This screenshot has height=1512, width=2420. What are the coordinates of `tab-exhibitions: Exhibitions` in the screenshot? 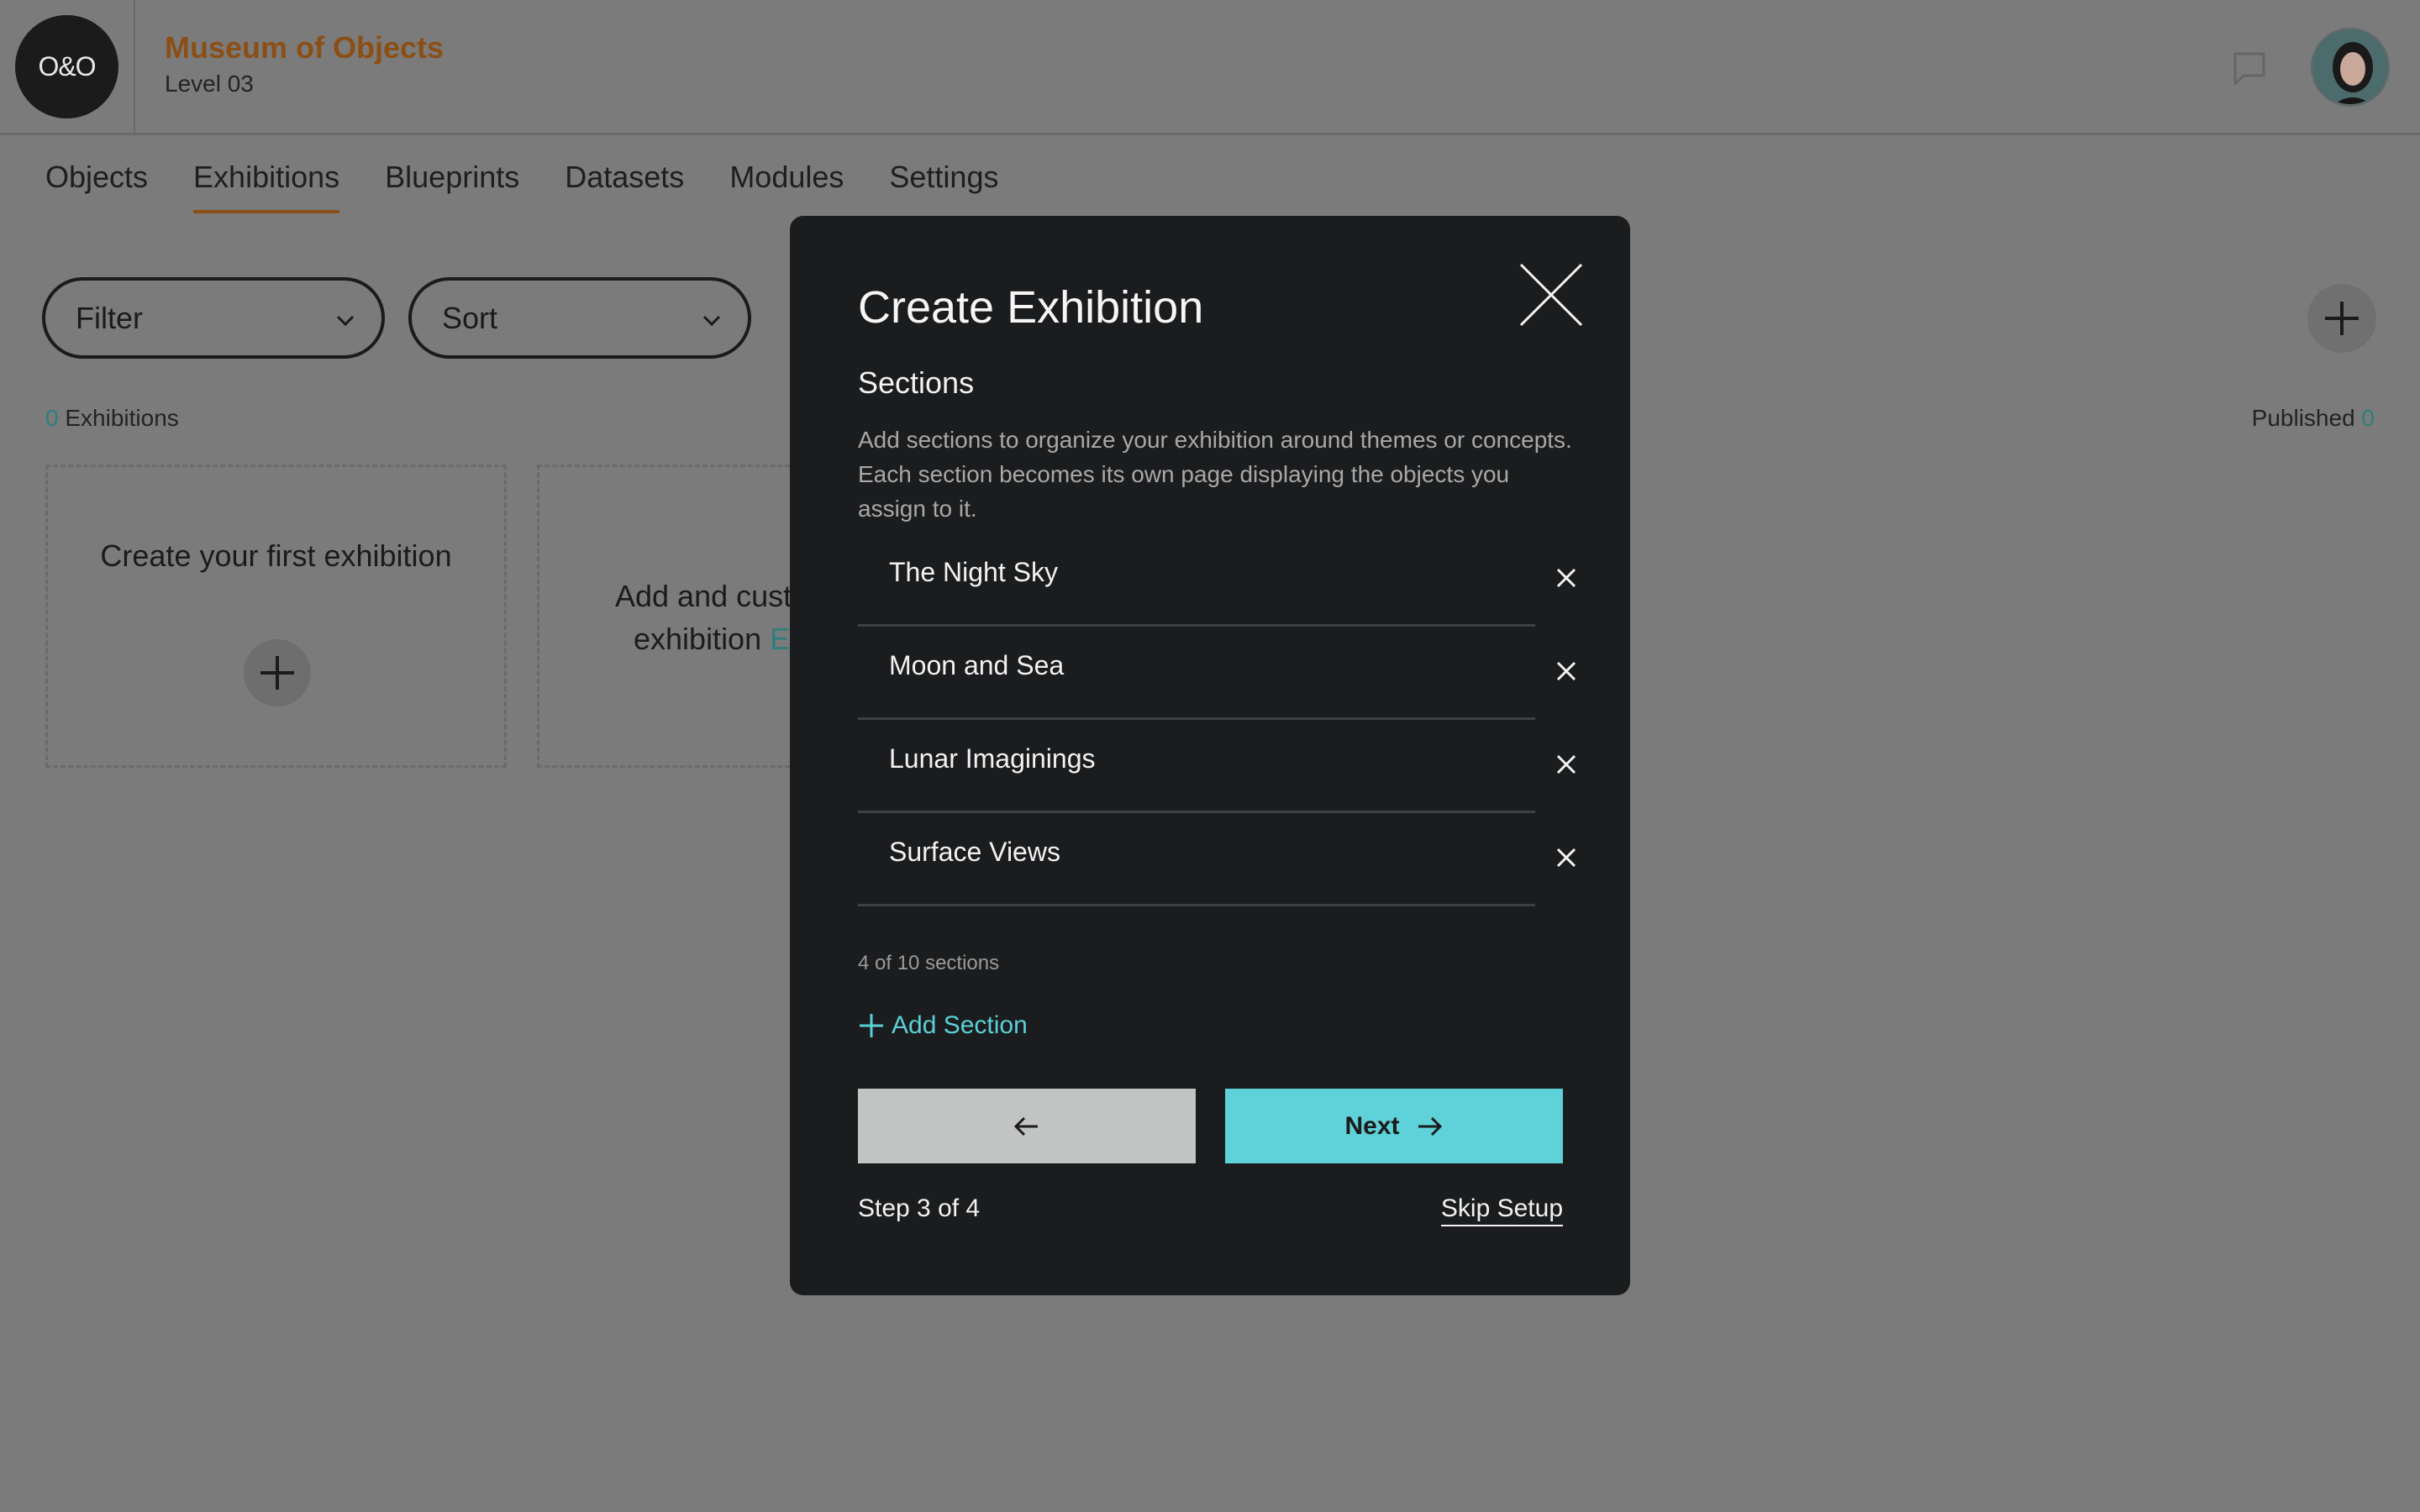 It's located at (266, 186).